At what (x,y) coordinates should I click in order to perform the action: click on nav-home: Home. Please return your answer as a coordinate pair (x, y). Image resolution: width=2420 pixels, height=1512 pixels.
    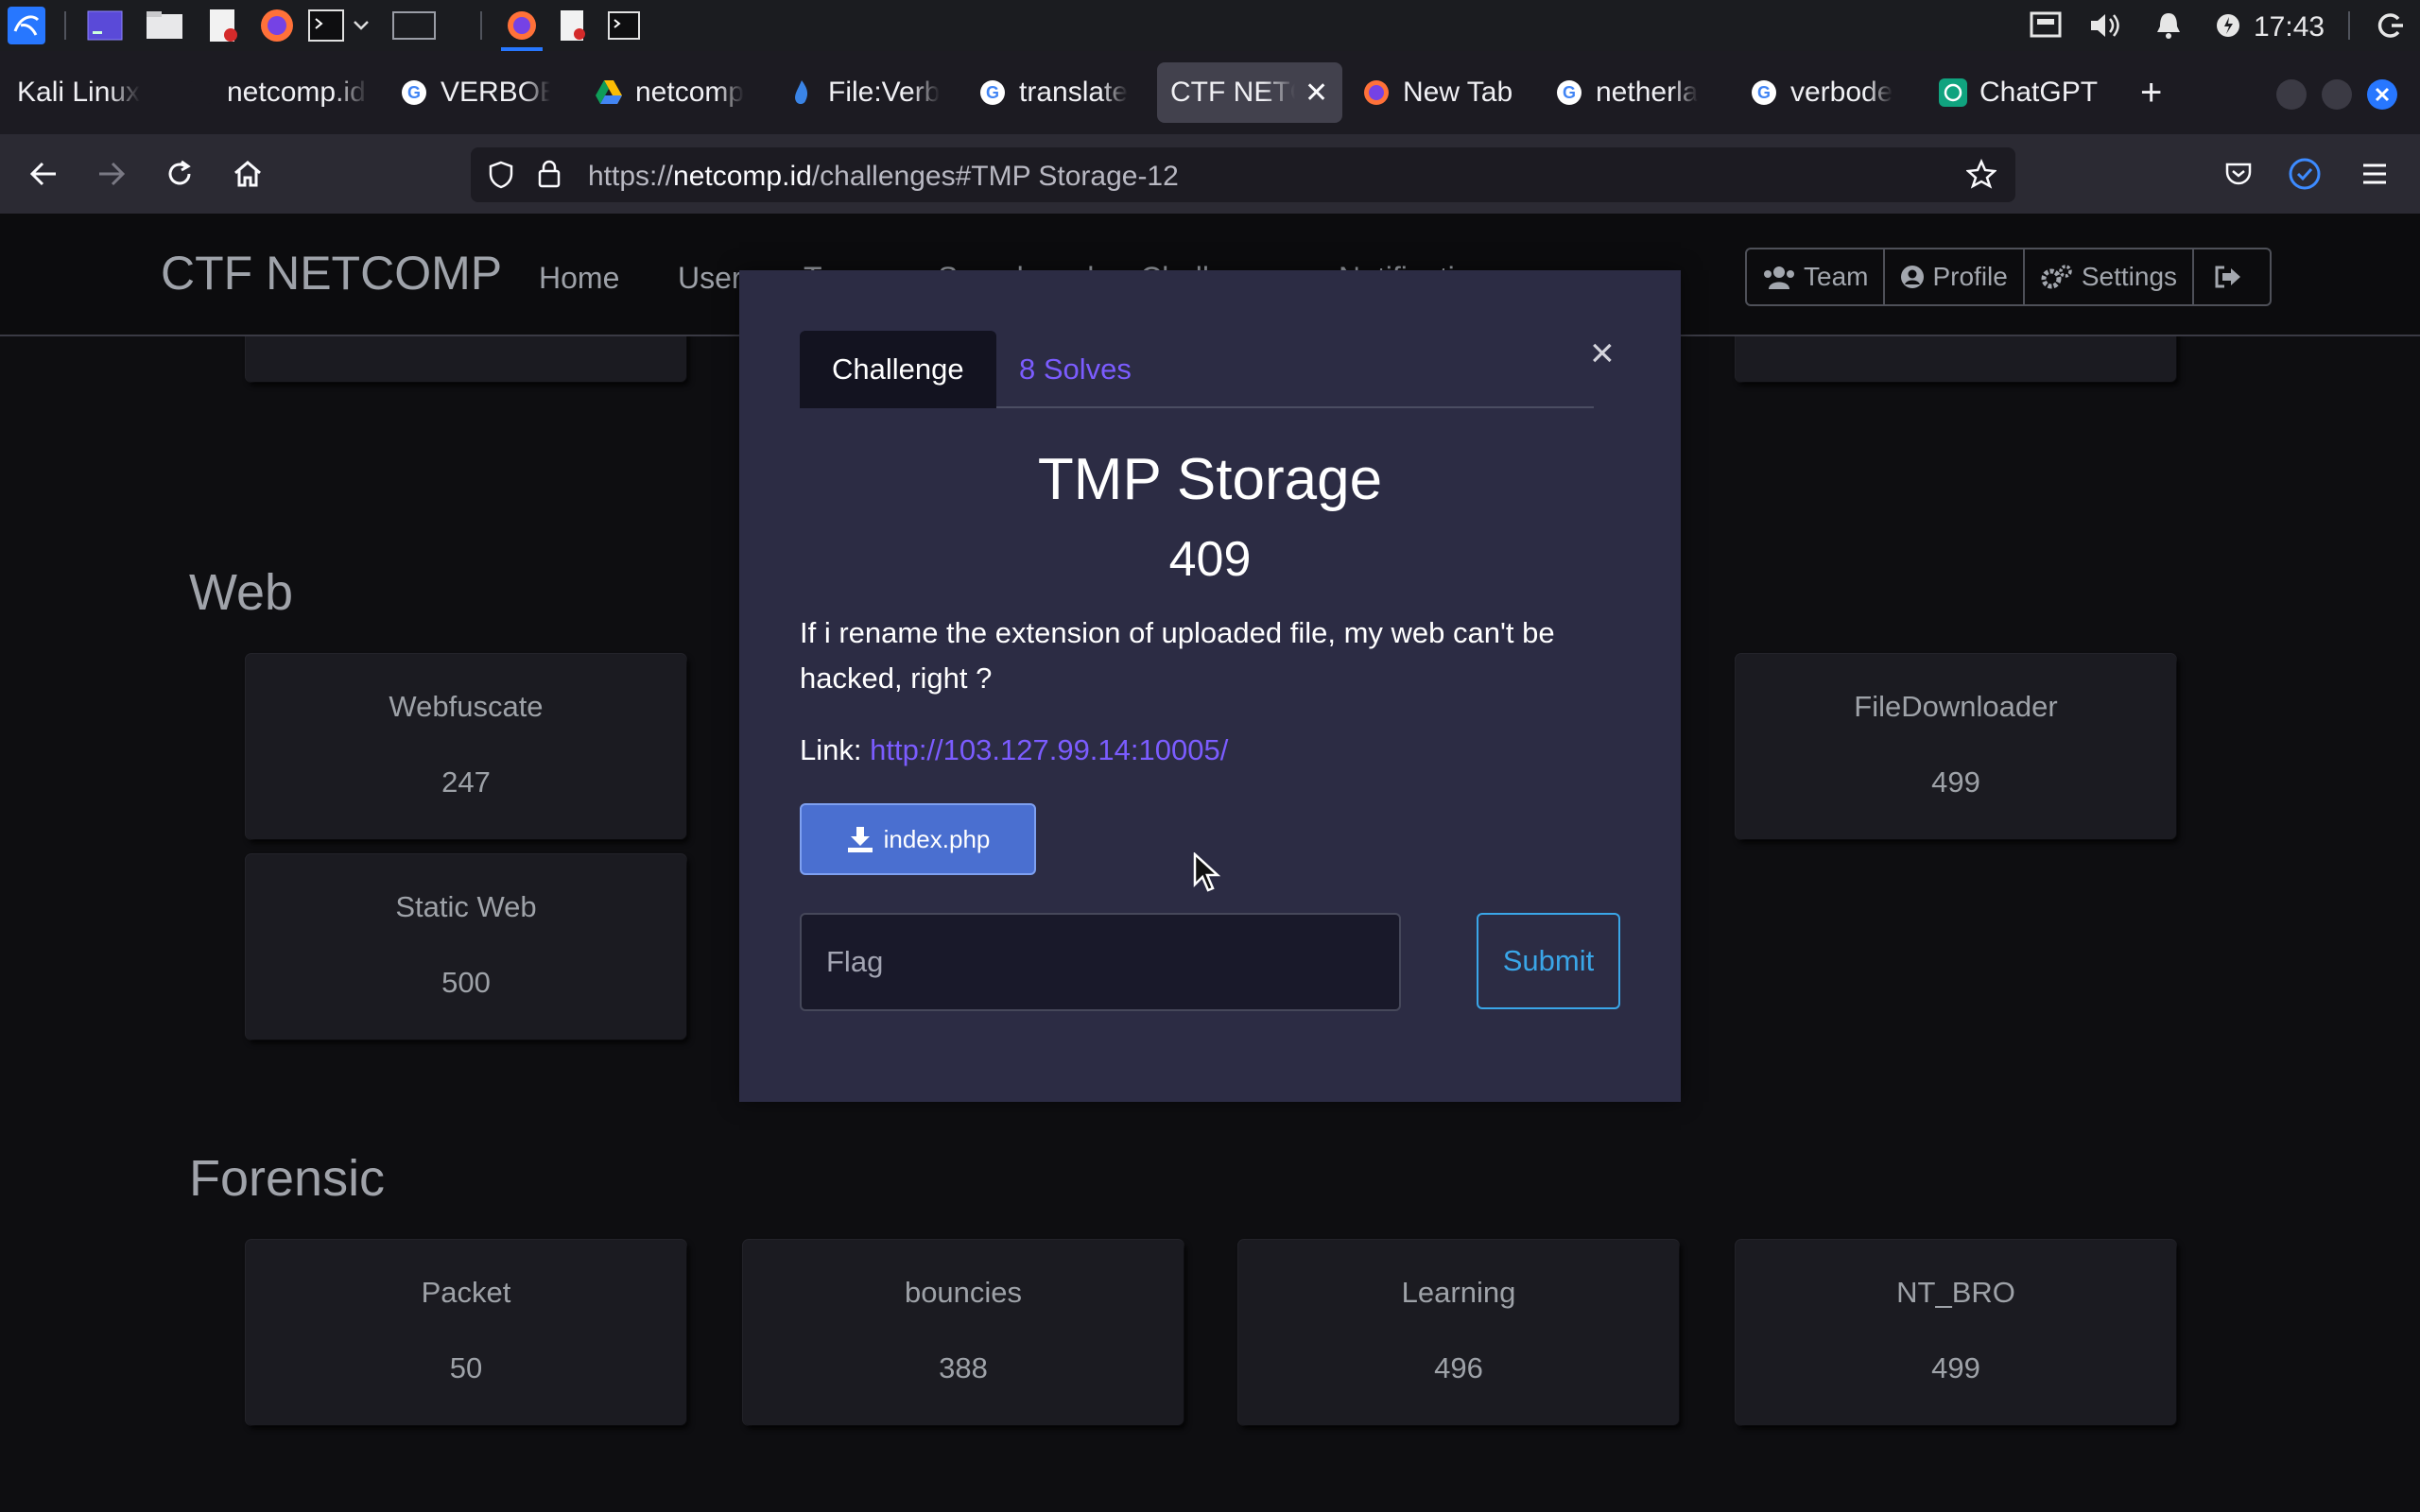
    Looking at the image, I should click on (579, 278).